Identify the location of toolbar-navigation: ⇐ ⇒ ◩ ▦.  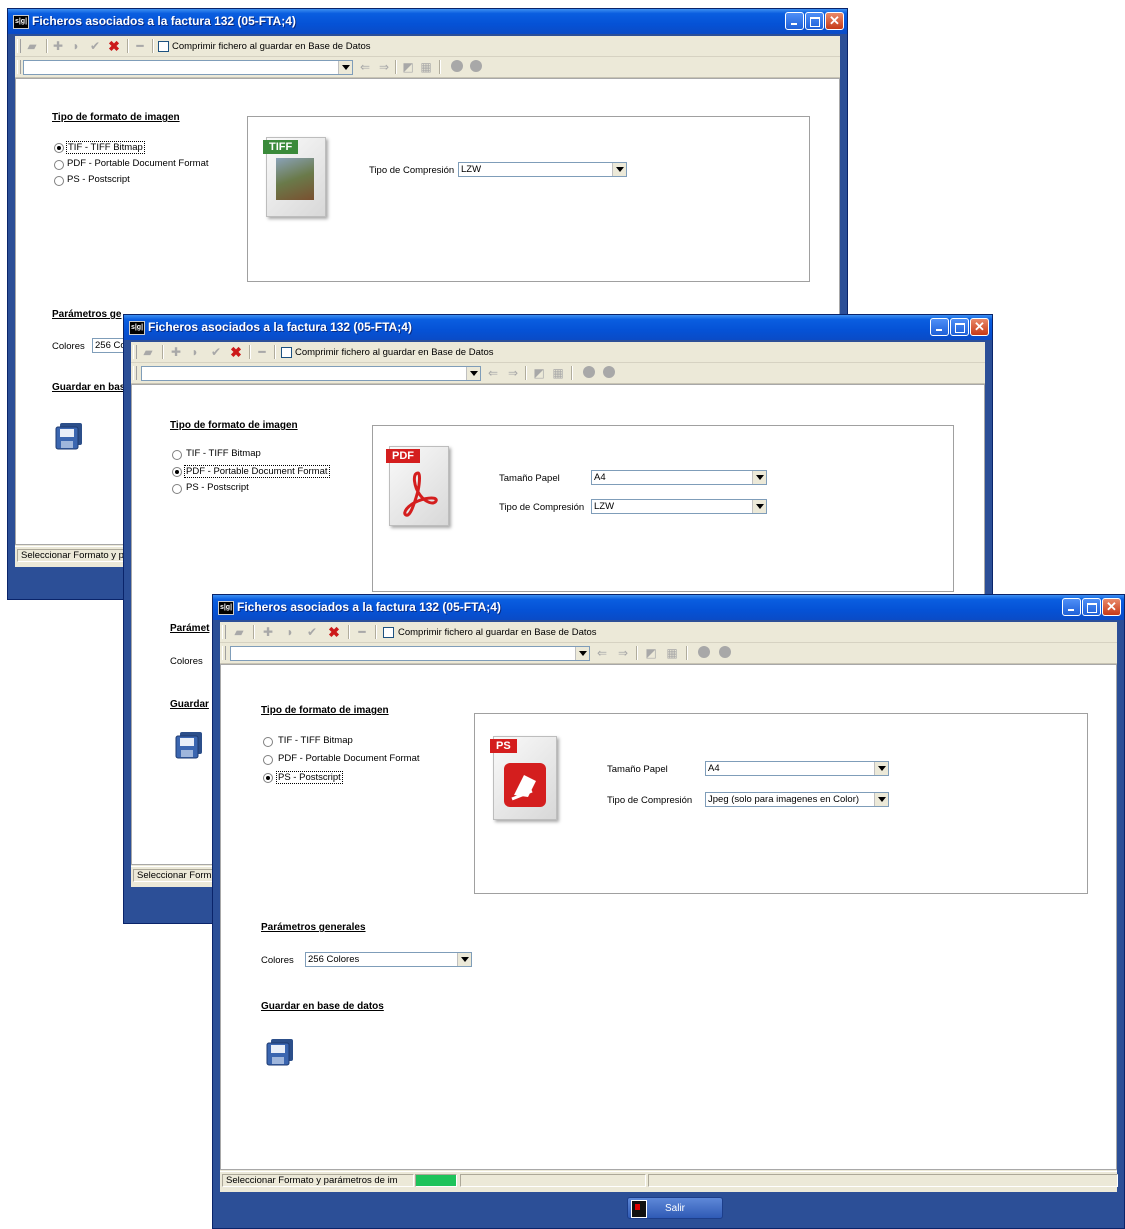
(558, 373).